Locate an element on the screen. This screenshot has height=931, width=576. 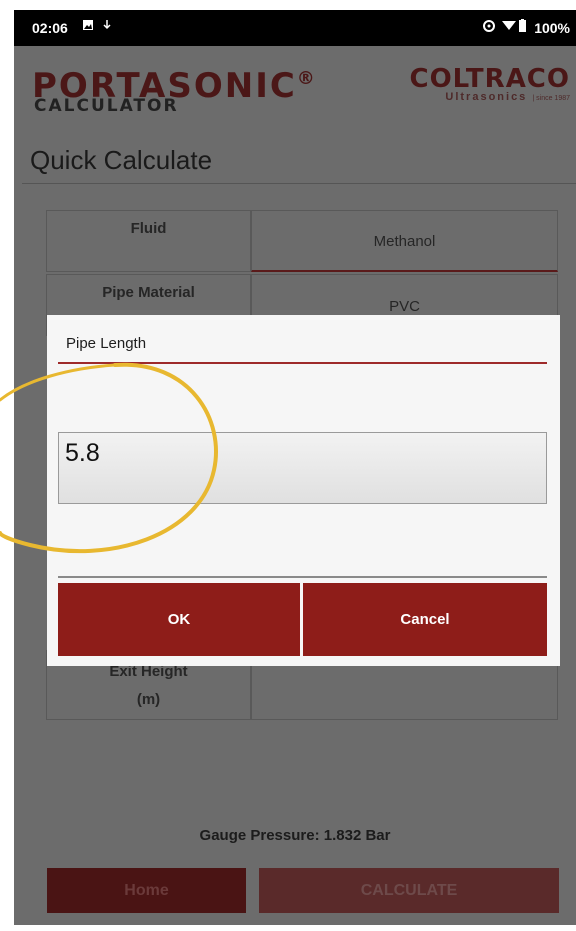
pipe-material-label: Pipe Material is located at coordinates (148, 292).